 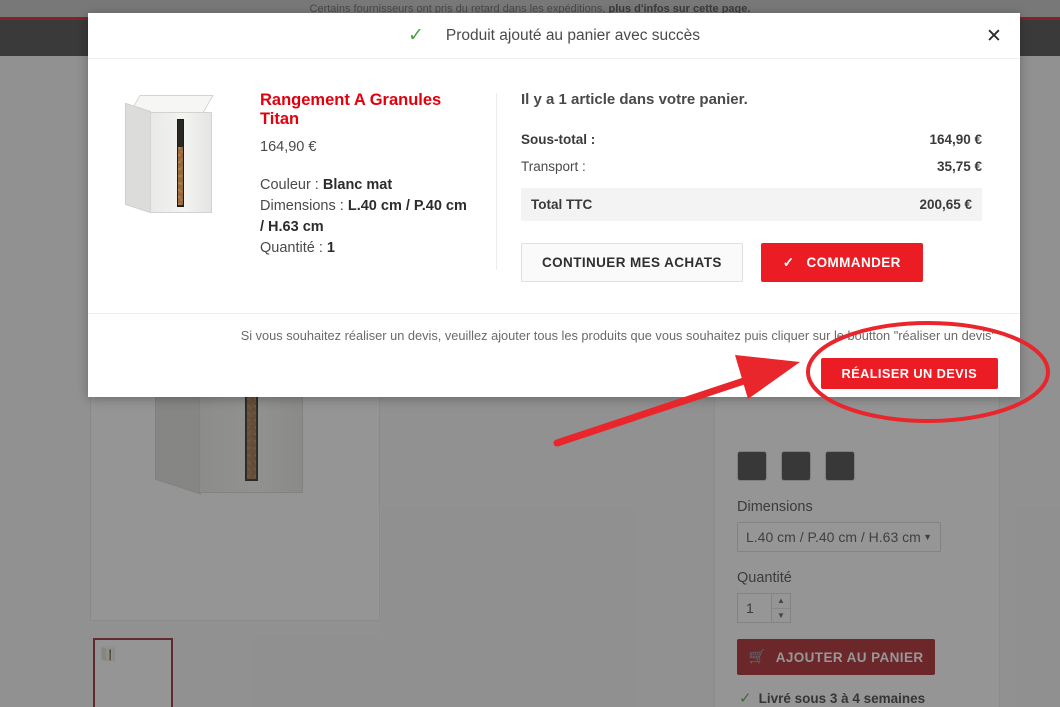 I want to click on shipping-label: Transport :, so click(x=553, y=166).